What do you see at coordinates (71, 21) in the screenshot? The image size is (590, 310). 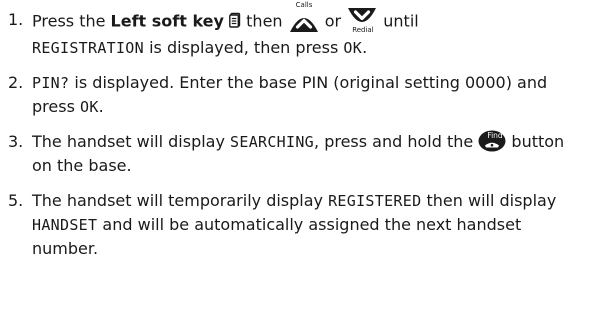 I see `text: Press the` at bounding box center [71, 21].